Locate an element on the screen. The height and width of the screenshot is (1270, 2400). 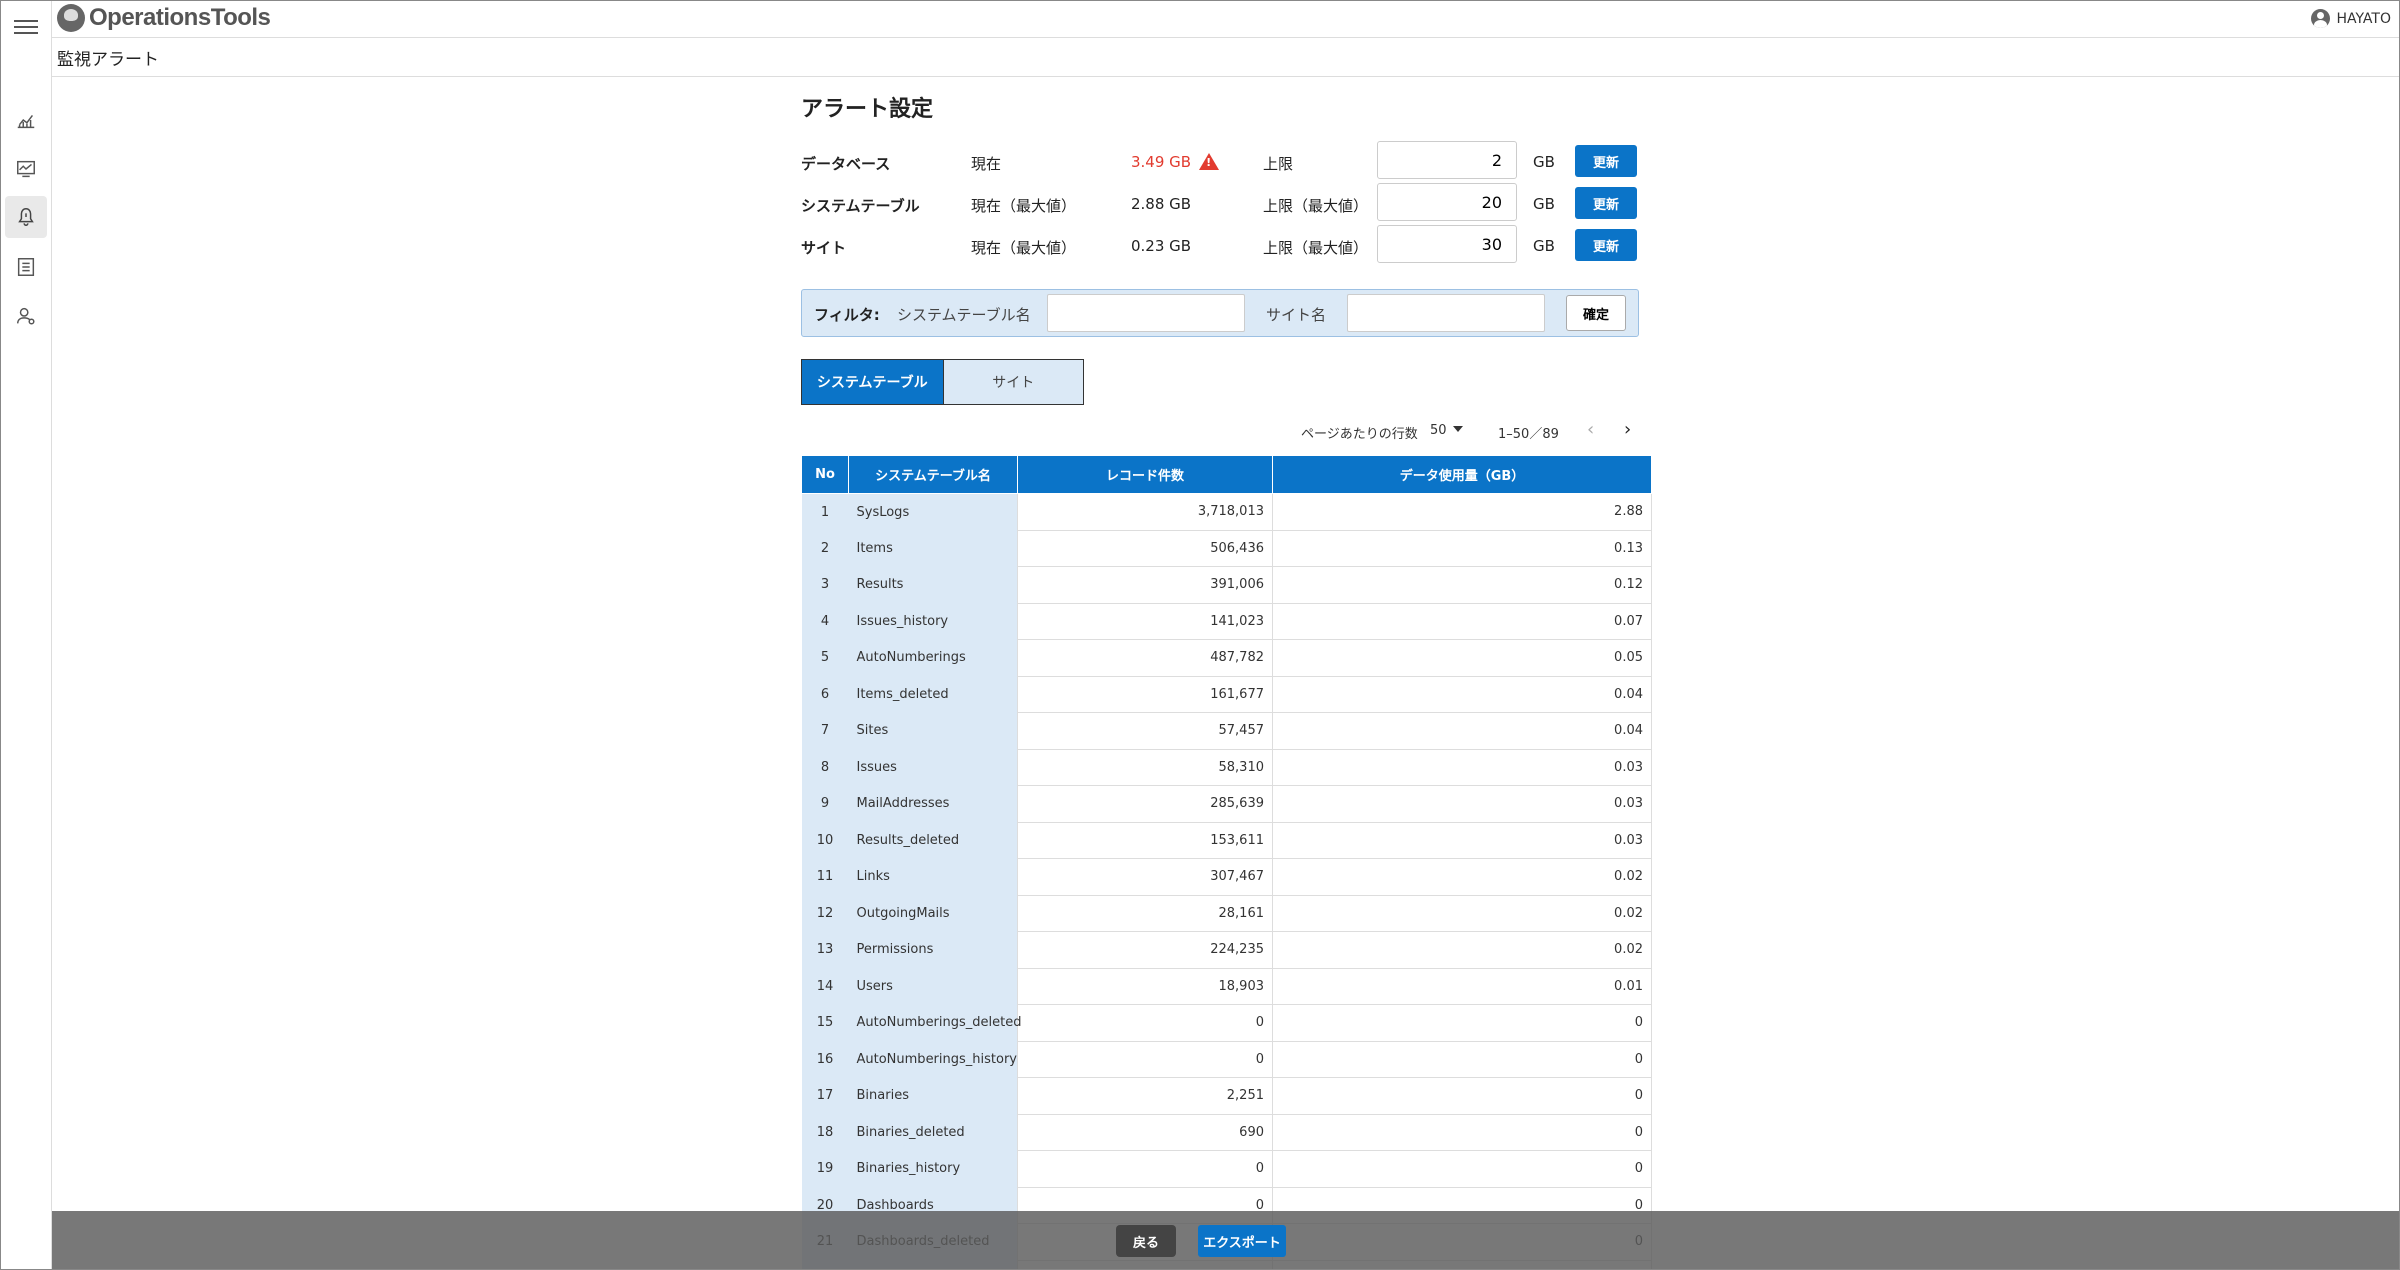
caret-down-icon is located at coordinates (1457, 429).